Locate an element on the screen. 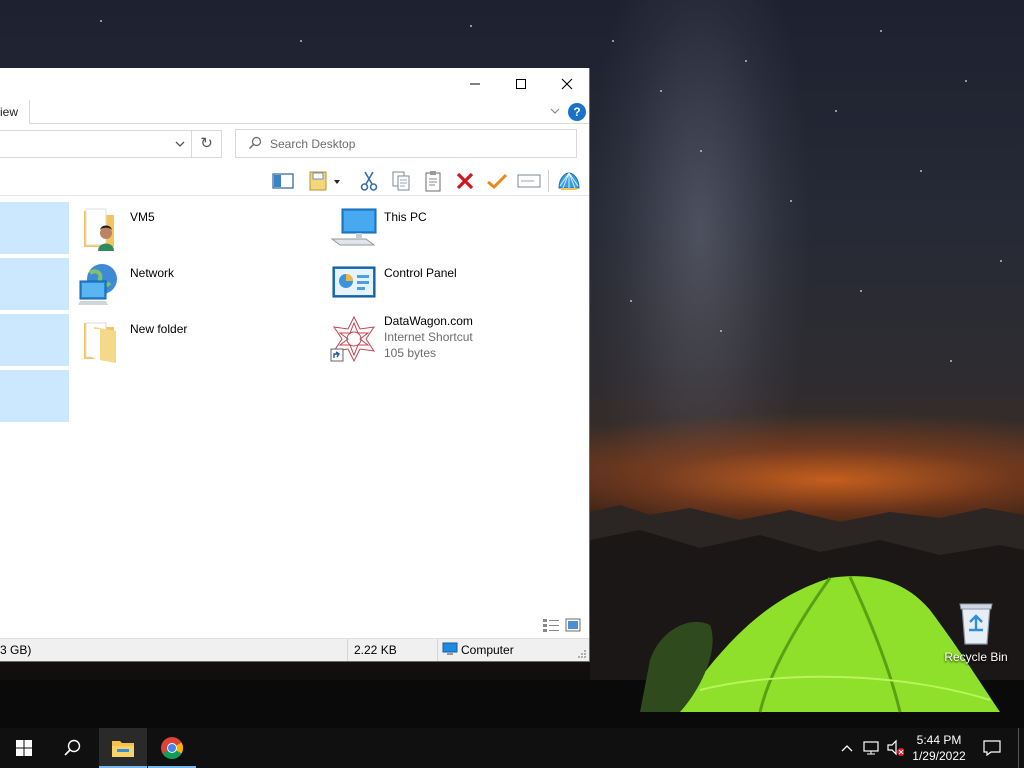 This screenshot has width=1024, height=768. help-icon: ? is located at coordinates (577, 112).